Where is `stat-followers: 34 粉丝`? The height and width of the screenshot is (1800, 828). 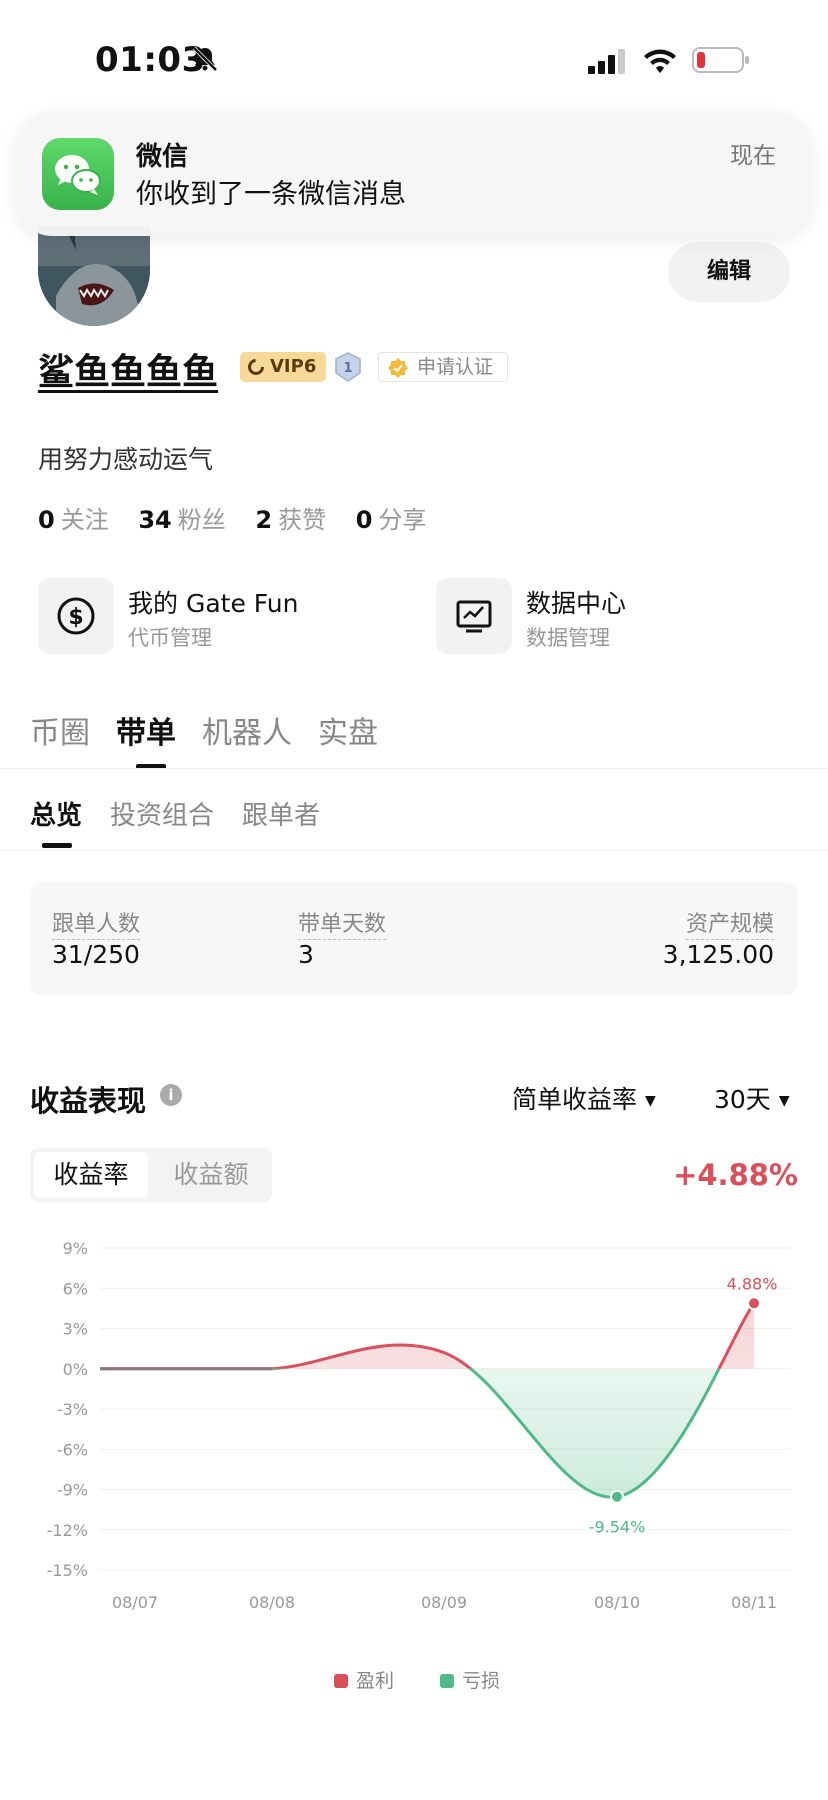 stat-followers: 34 粉丝 is located at coordinates (192, 520).